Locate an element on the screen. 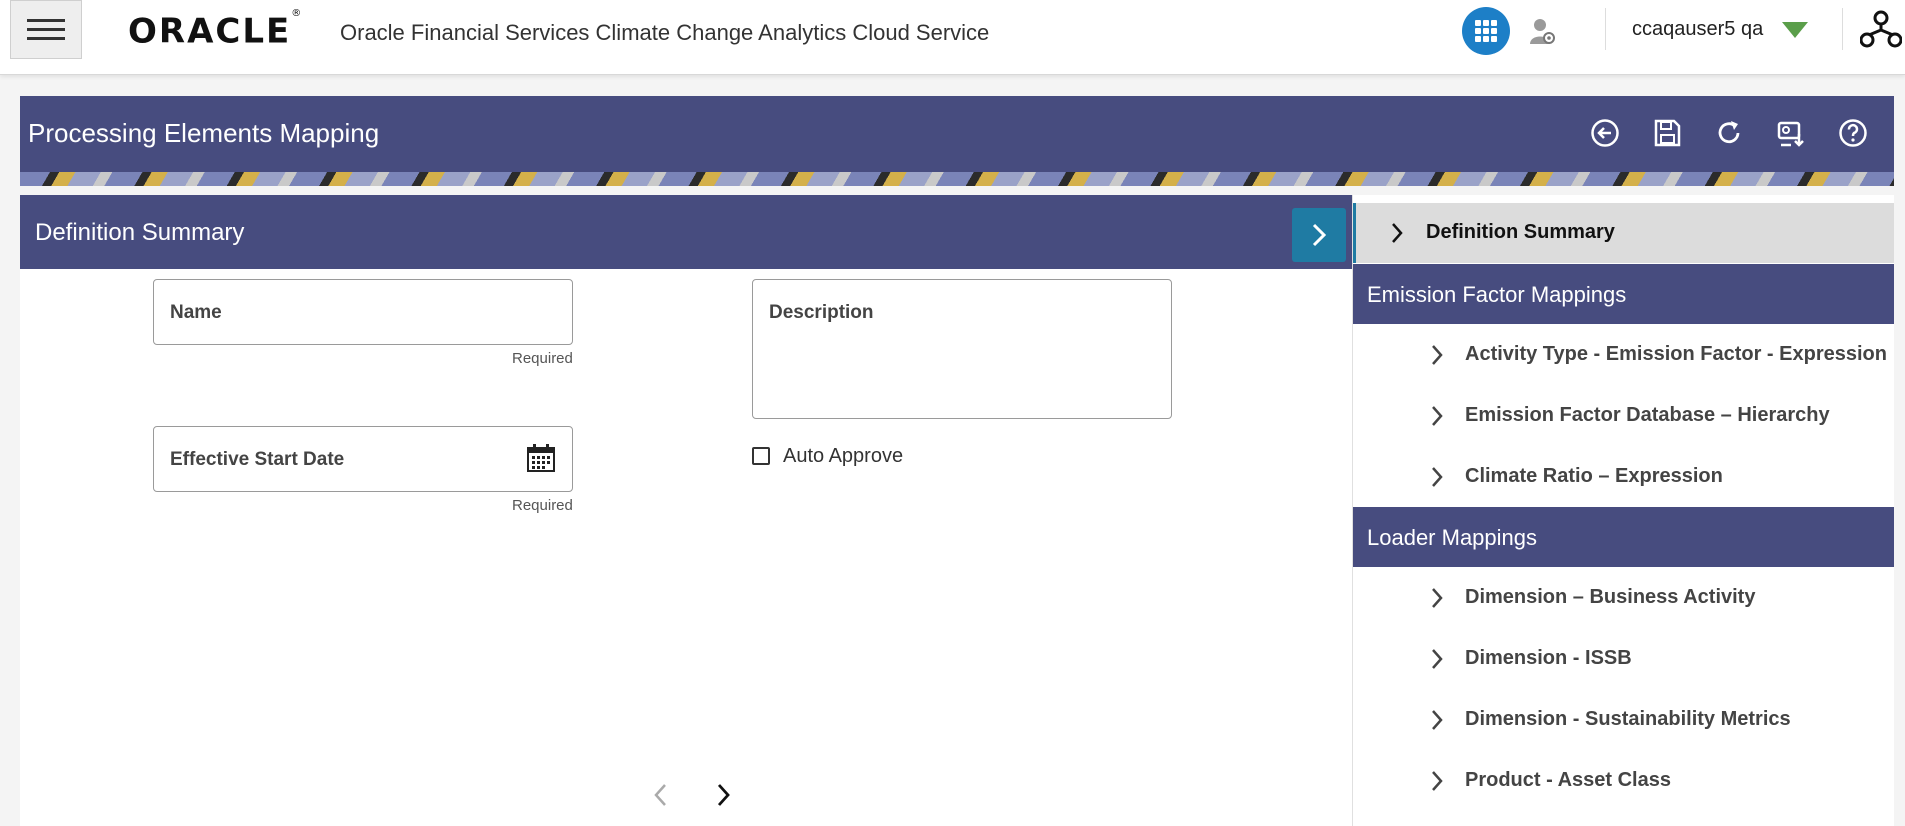 This screenshot has height=826, width=1905. nav-group-label: Emission Factor Mappings is located at coordinates (1497, 294).